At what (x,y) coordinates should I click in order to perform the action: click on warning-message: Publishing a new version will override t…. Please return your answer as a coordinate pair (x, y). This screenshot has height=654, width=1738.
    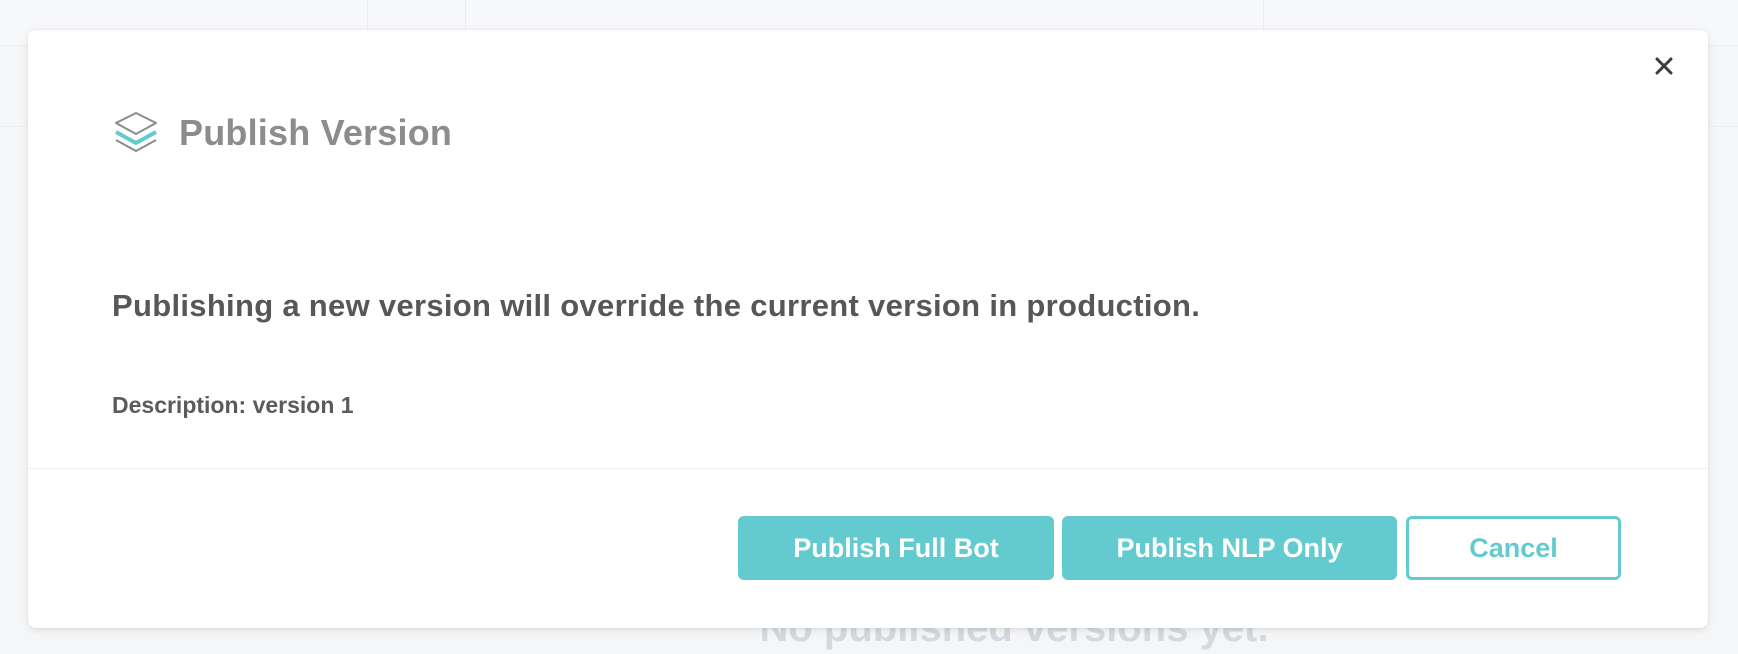
    Looking at the image, I should click on (656, 305).